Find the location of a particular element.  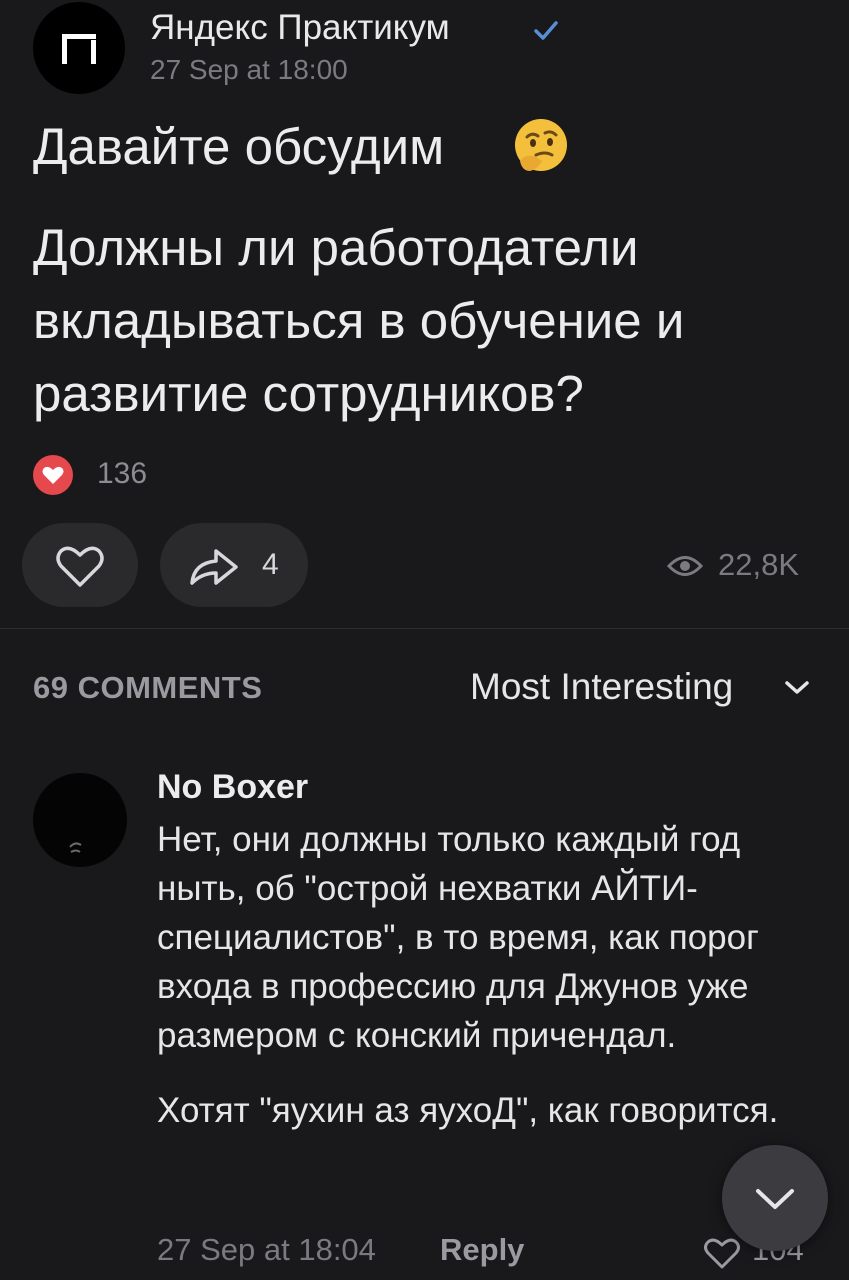

share-count: 4 is located at coordinates (270, 564).